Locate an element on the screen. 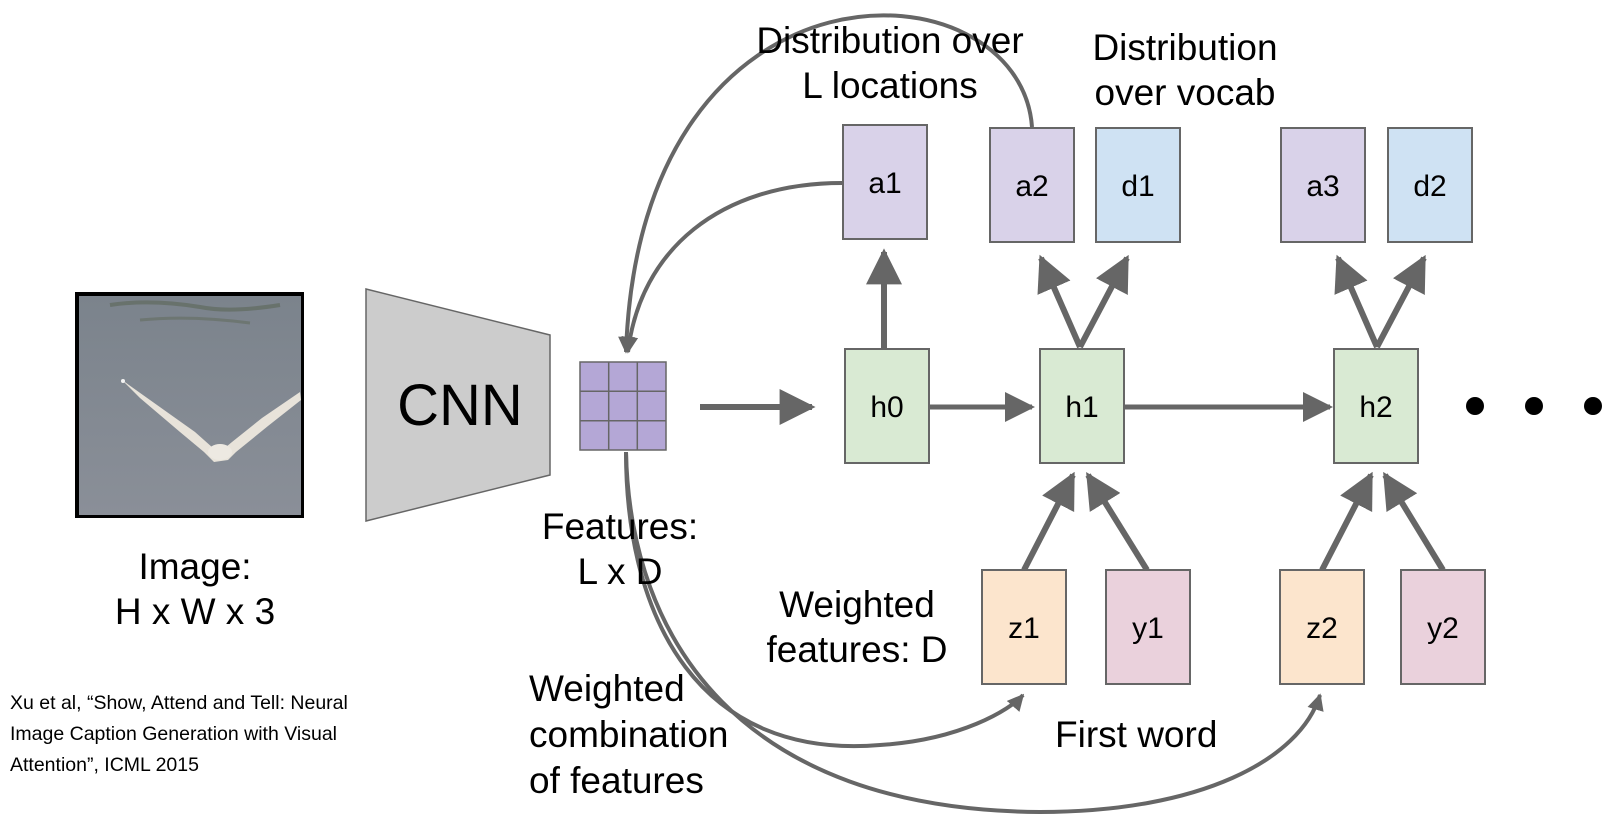 The image size is (1614, 822). cnn-label: CNN is located at coordinates (460, 405).